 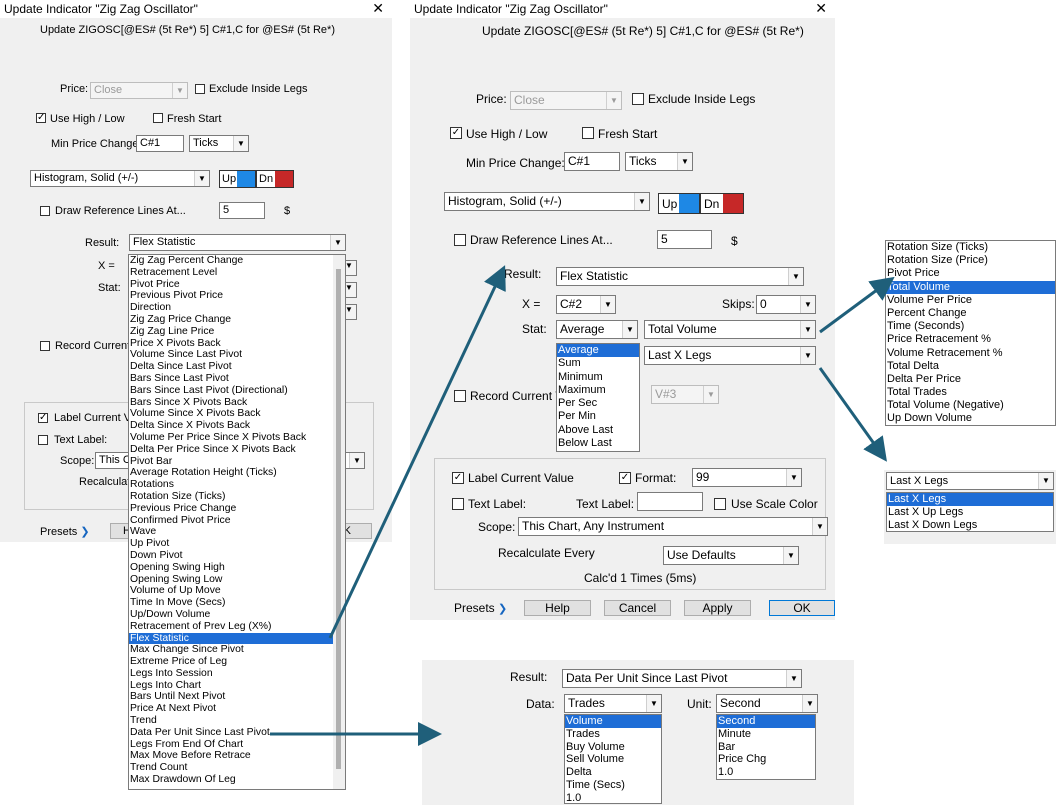 I want to click on arrow-flex-statistic, so click(x=417, y=452).